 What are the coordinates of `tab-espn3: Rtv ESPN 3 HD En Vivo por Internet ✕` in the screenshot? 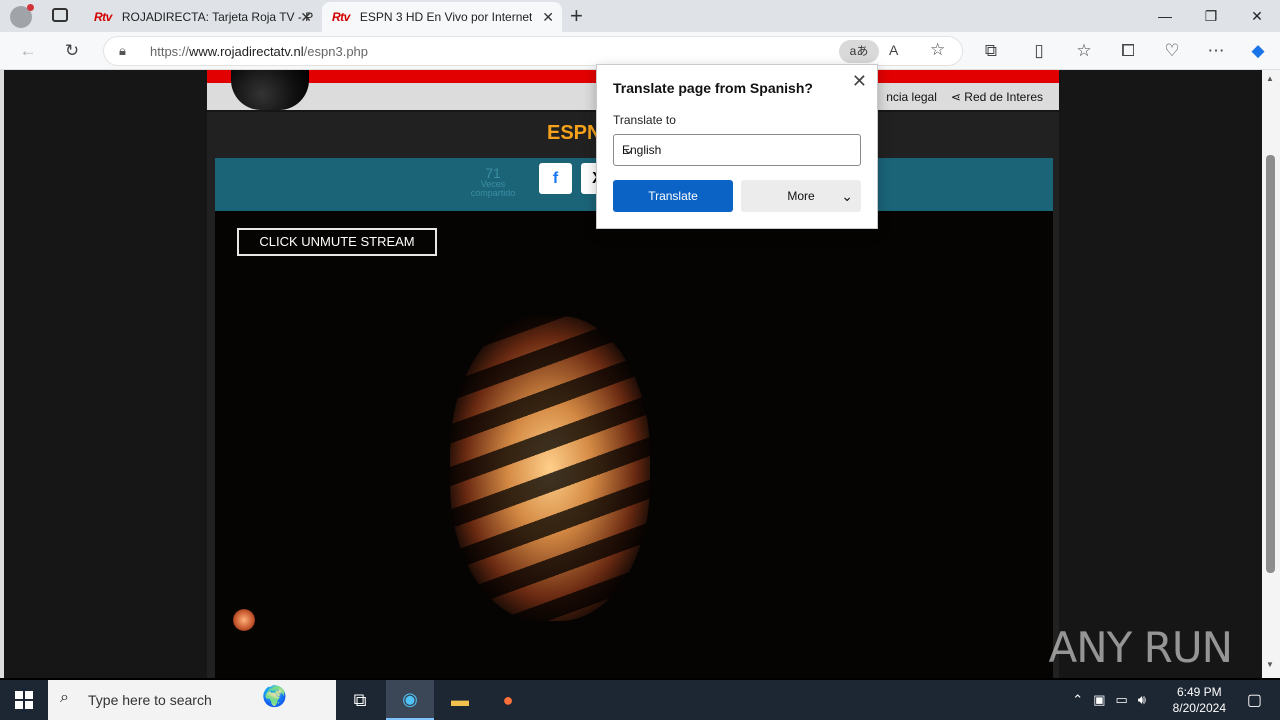 It's located at (442, 17).